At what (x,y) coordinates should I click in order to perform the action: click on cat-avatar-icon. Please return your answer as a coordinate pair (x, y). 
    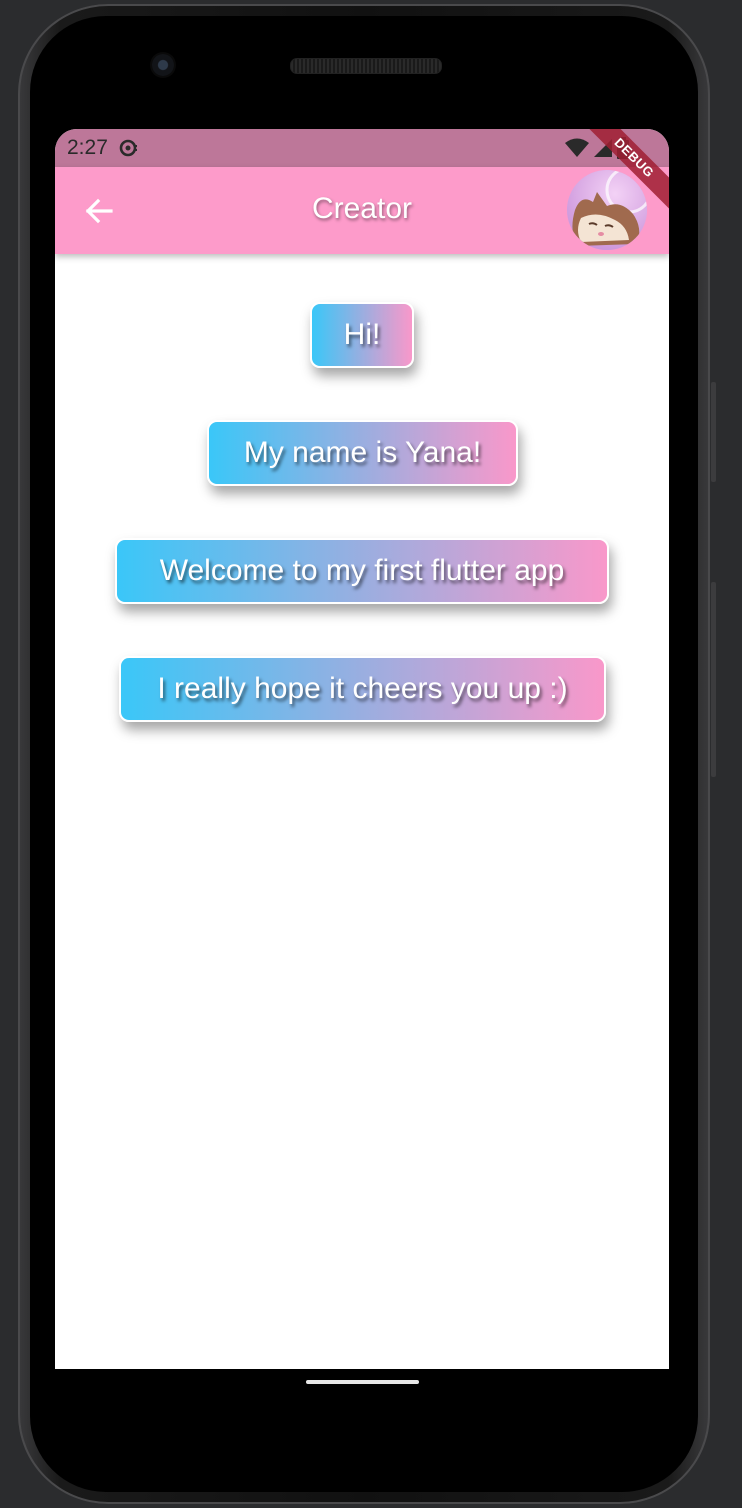
    Looking at the image, I should click on (607, 210).